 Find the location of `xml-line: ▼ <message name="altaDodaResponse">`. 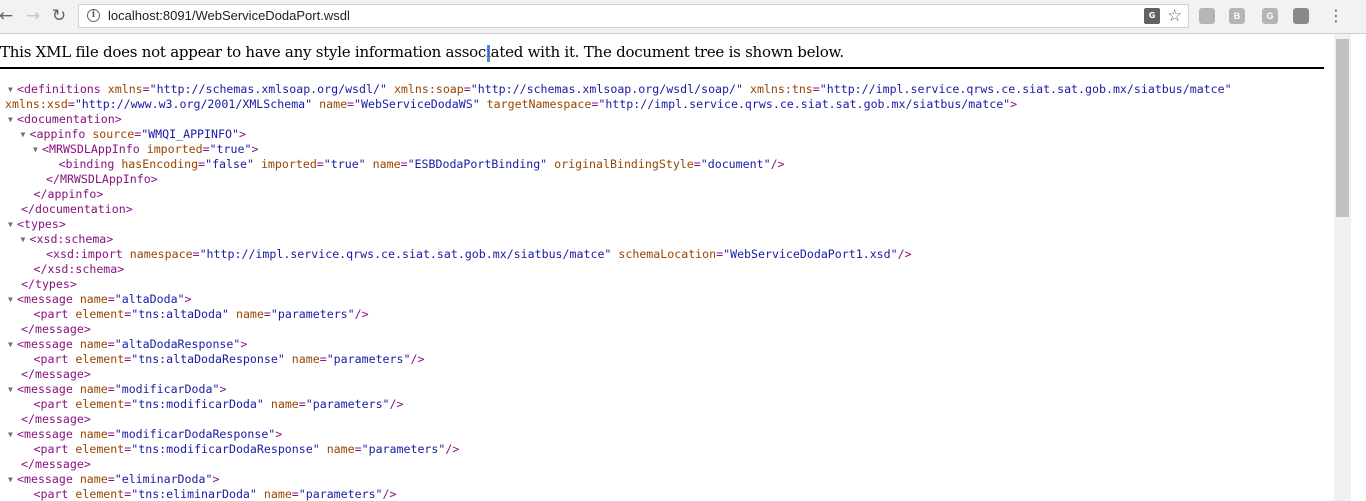

xml-line: ▼ <message name="altaDodaResponse"> is located at coordinates (128, 344).